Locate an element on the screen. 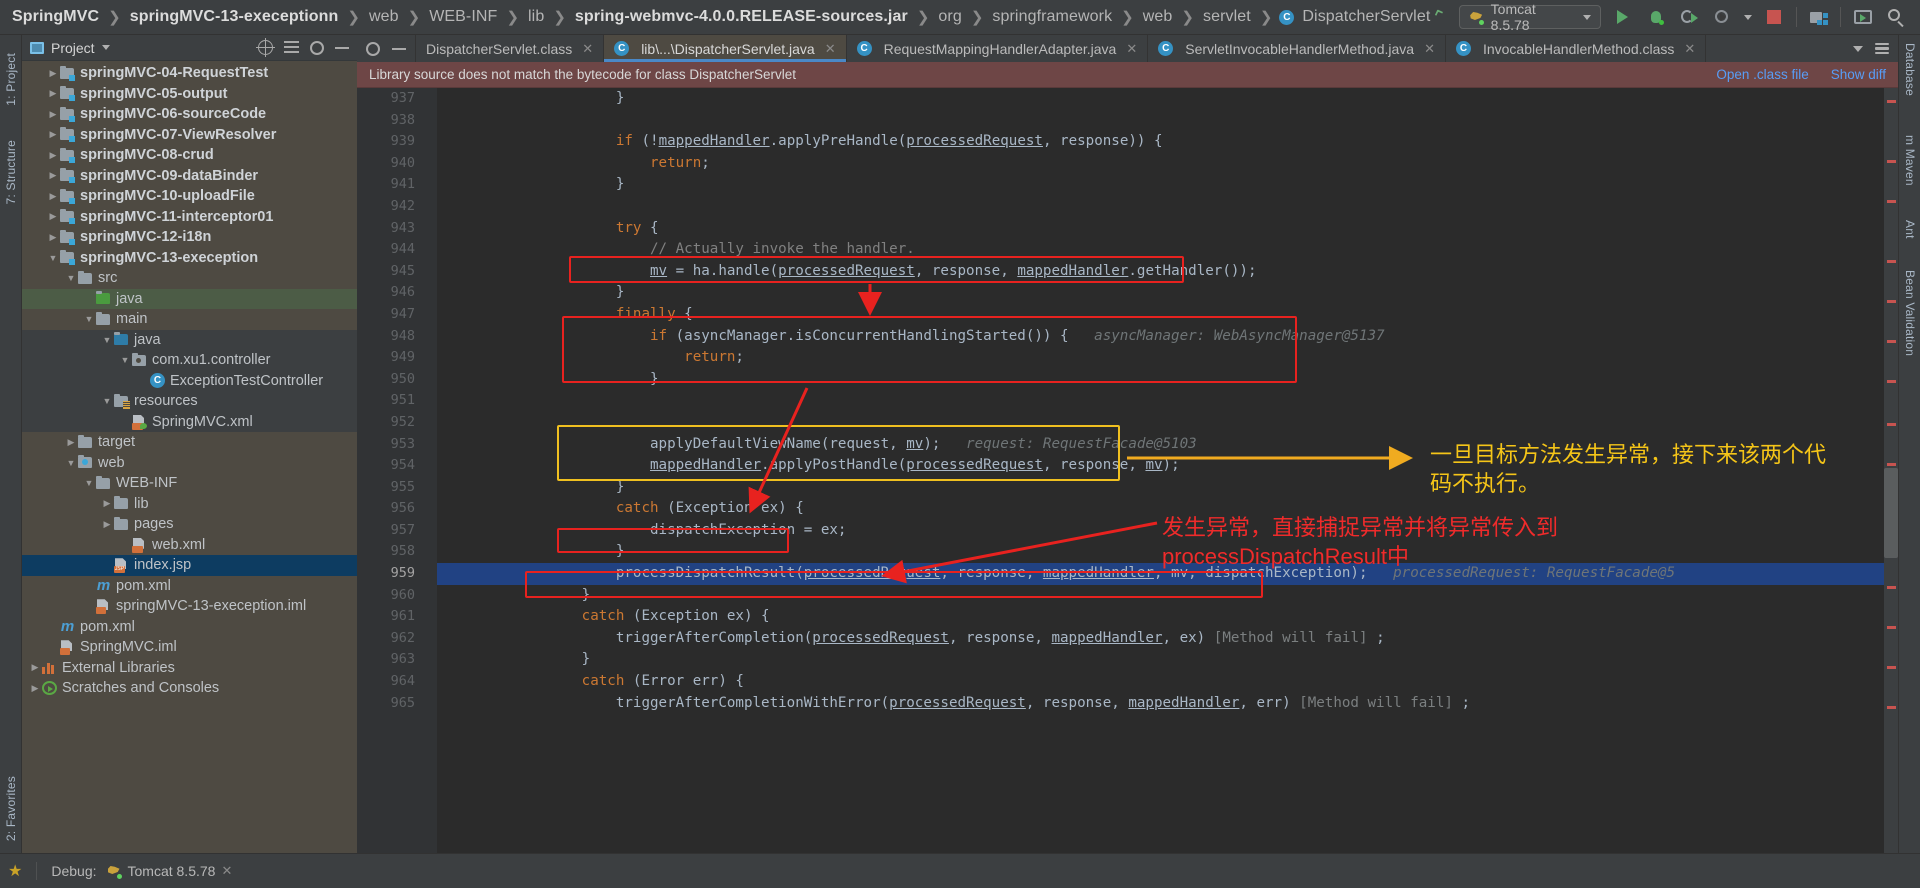  hammer-icon: ⌃ is located at coordinates (1441, 16).